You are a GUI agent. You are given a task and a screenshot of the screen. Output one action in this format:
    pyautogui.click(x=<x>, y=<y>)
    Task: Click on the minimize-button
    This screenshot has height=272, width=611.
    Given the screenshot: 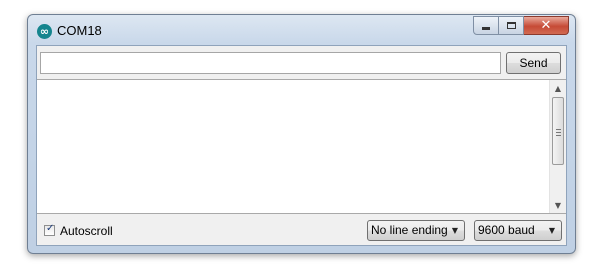 What is the action you would take?
    pyautogui.click(x=486, y=25)
    